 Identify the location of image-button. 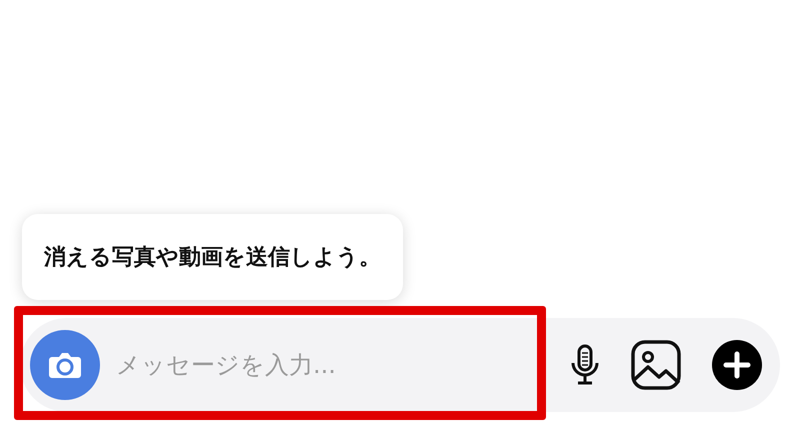
(656, 365).